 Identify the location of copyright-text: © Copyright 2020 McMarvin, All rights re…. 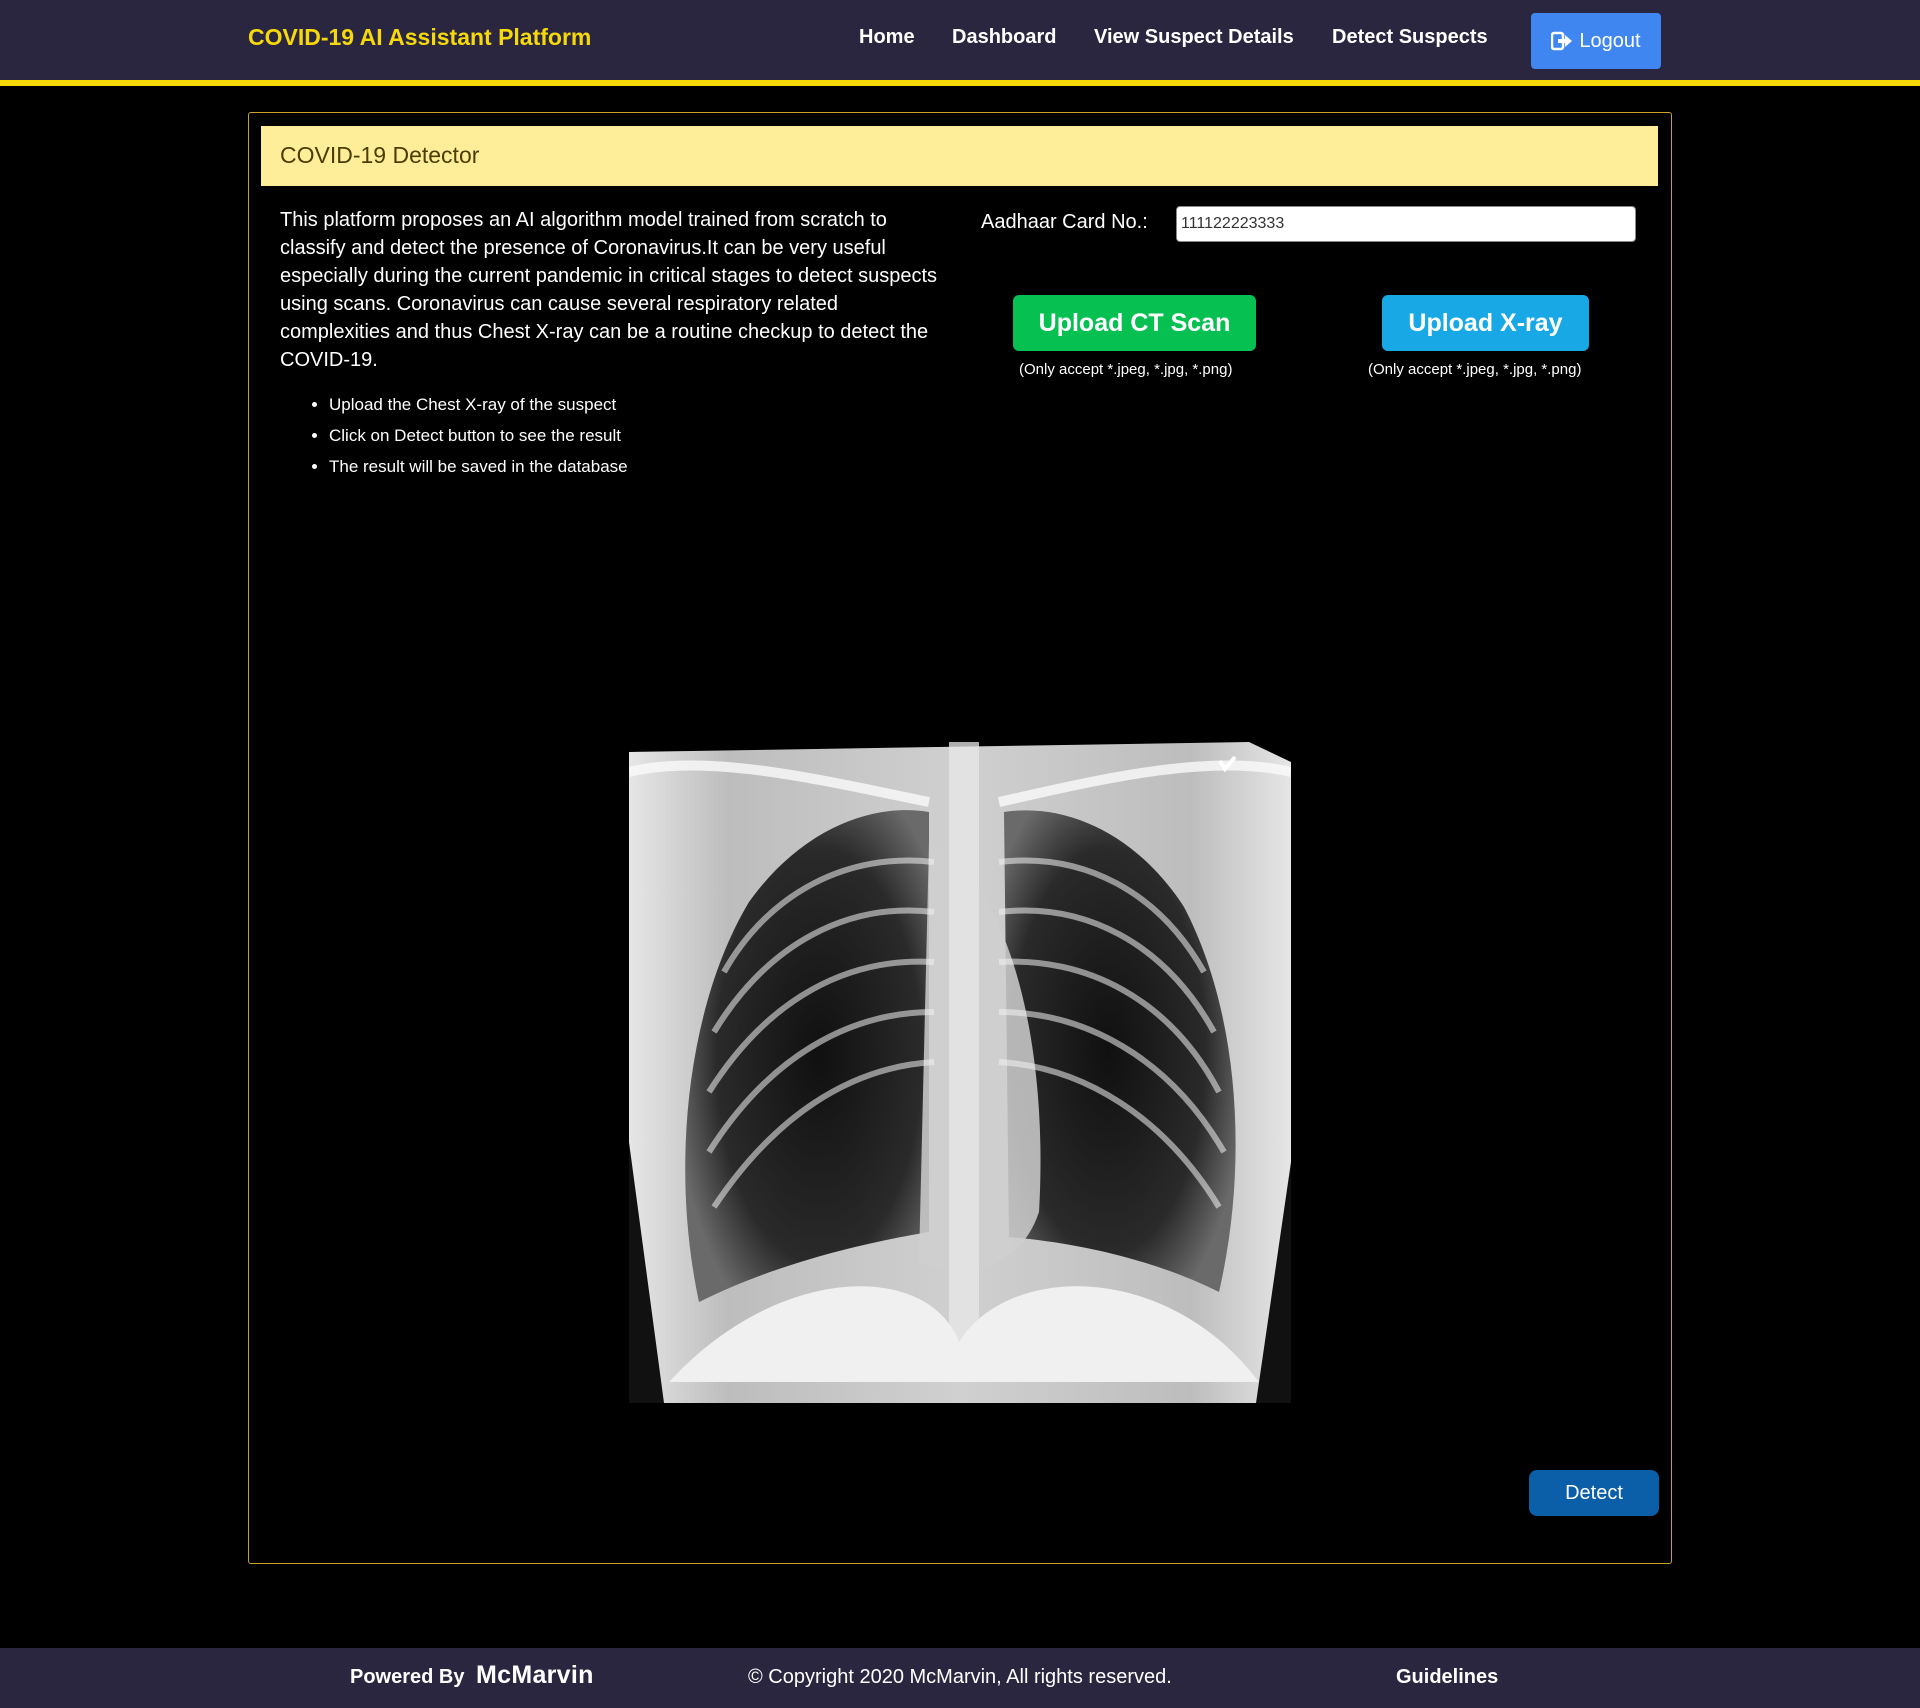
(960, 1677).